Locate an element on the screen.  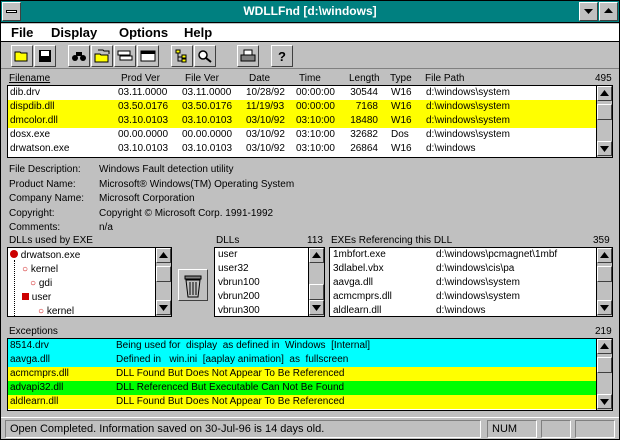
list-item: 1mbfort.exe d:\windows\pcmagnet\1mbf is located at coordinates (463, 255).